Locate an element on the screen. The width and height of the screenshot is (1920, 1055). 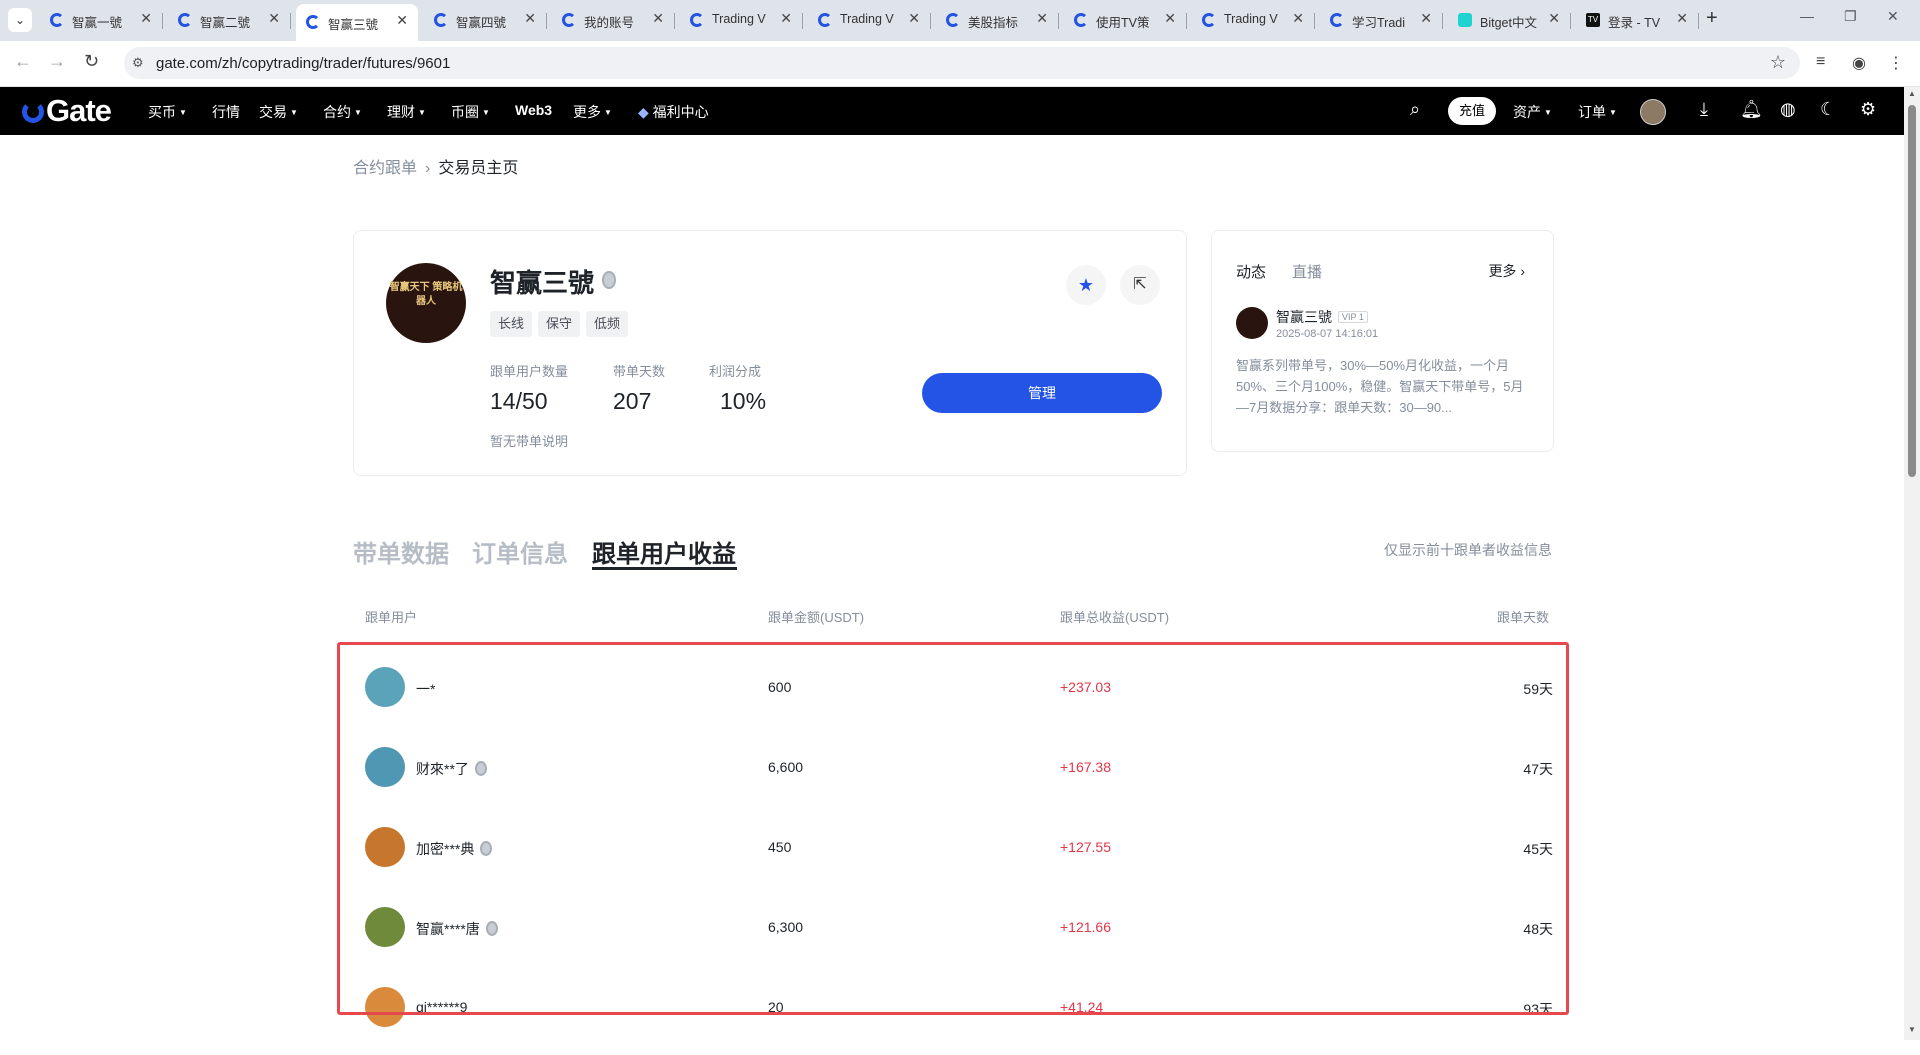
table-row: qi******9 20 +41.24 93天 is located at coordinates (953, 1015).